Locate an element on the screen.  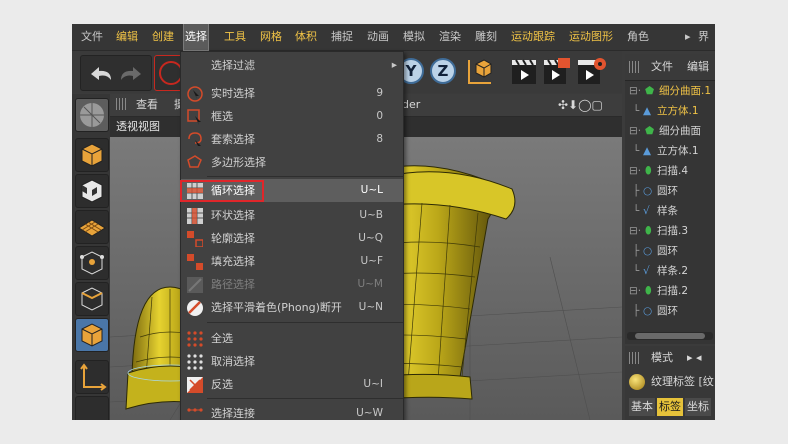
tree-item: ⊟· ⬟ 细分曲面 is located at coordinates (670, 131).